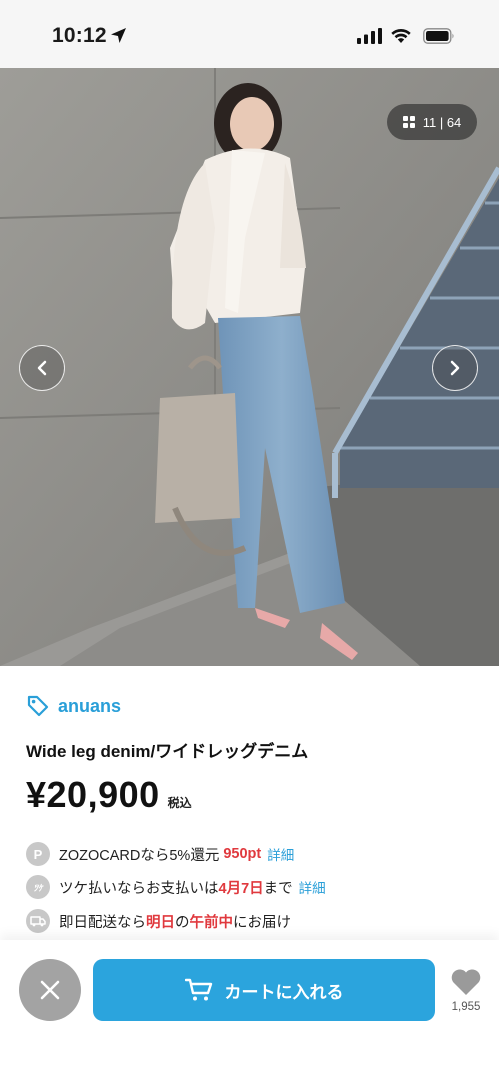 The height and width of the screenshot is (1080, 499). I want to click on add-to-cart-button: カートに入れる, so click(264, 990).